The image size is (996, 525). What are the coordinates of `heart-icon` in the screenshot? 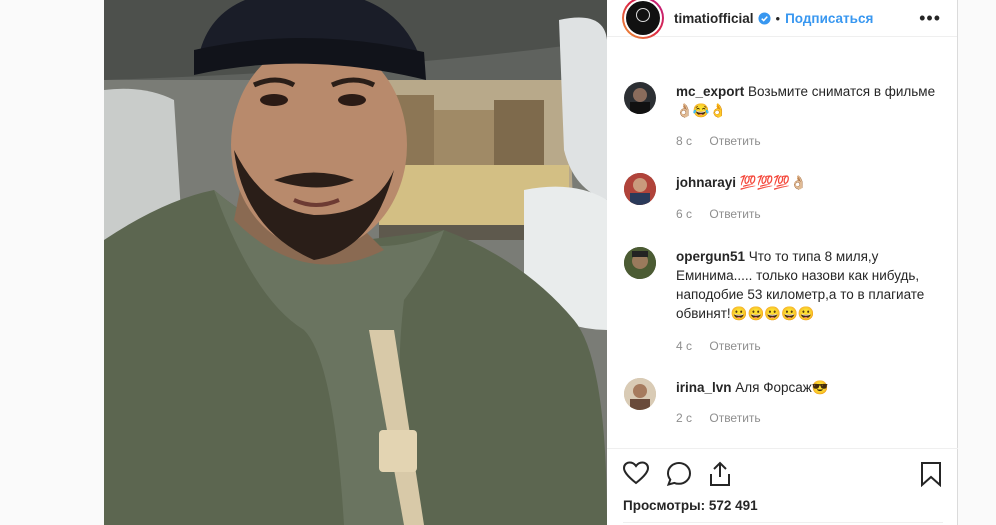 It's located at (636, 473).